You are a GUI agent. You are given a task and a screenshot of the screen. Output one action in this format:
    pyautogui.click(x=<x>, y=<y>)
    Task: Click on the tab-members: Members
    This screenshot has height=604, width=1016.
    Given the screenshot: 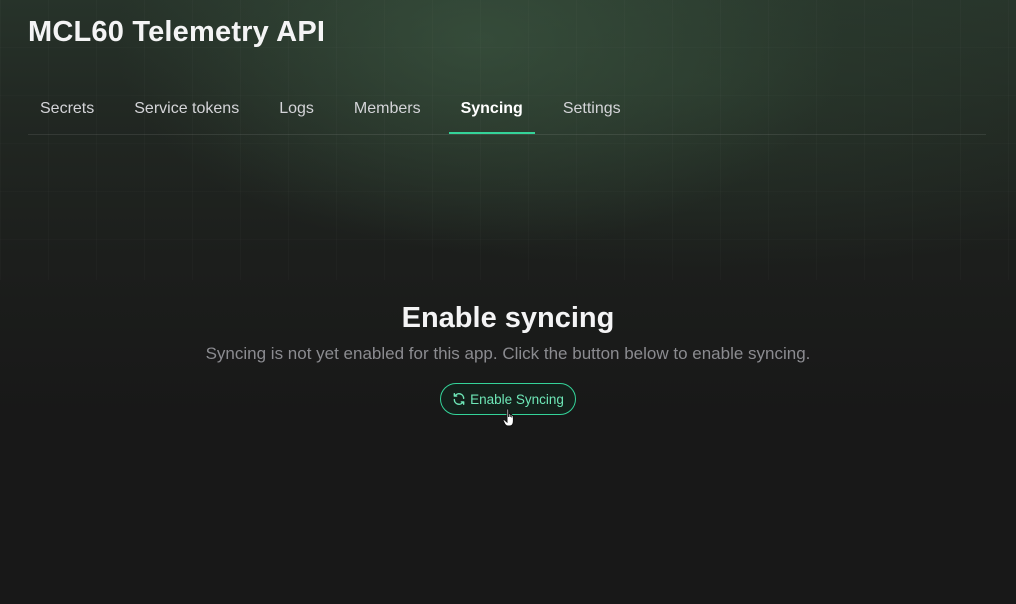 What is the action you would take?
    pyautogui.click(x=387, y=110)
    